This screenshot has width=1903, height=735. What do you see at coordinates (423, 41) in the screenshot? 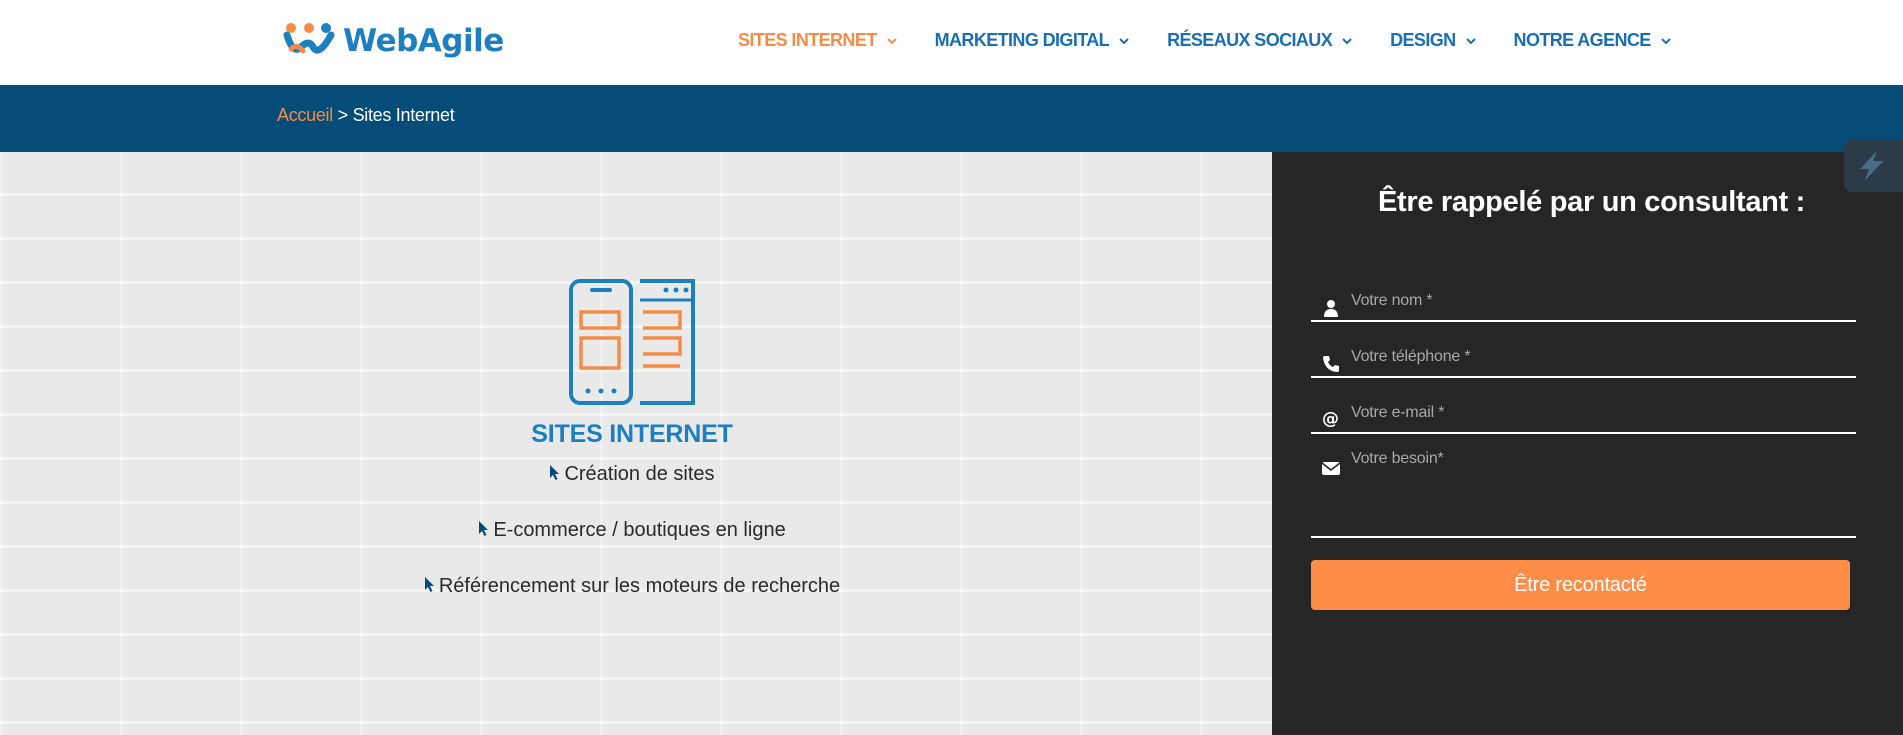
I see `logo-text: WebAgile` at bounding box center [423, 41].